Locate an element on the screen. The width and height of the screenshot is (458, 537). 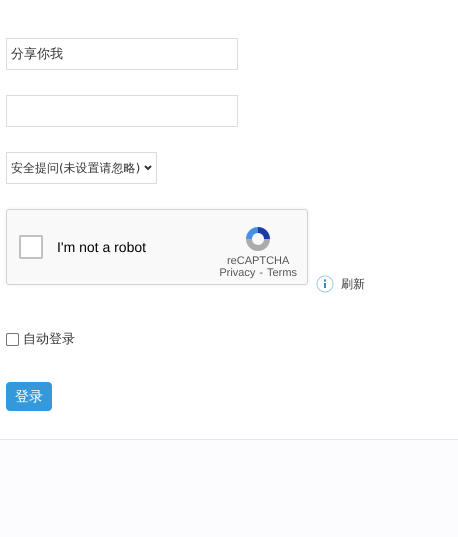
password-field is located at coordinates (122, 111).